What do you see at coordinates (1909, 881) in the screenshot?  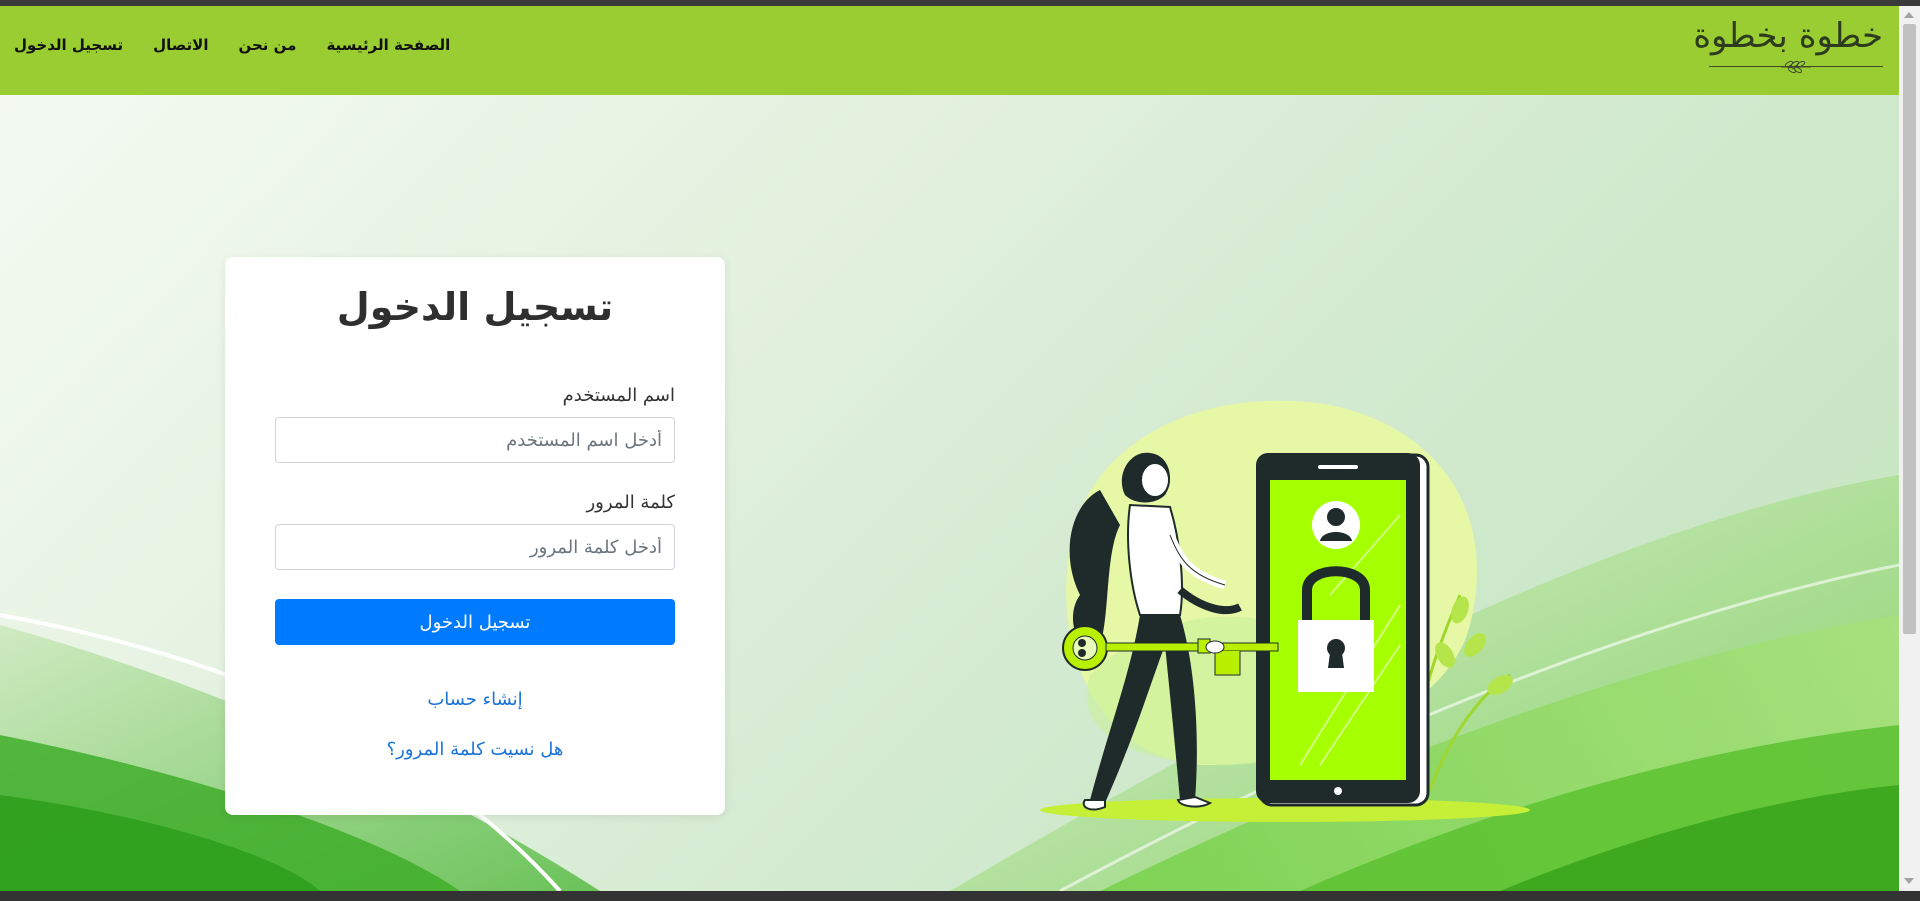 I see `scroll-down-arrow-icon` at bounding box center [1909, 881].